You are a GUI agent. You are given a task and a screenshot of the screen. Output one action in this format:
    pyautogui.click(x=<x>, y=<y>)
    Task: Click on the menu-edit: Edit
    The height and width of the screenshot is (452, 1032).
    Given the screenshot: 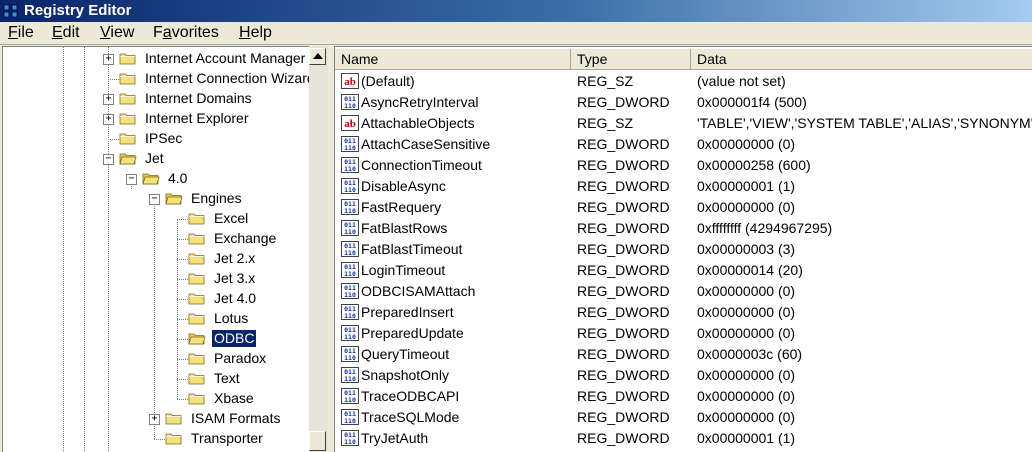 What is the action you would take?
    pyautogui.click(x=66, y=33)
    